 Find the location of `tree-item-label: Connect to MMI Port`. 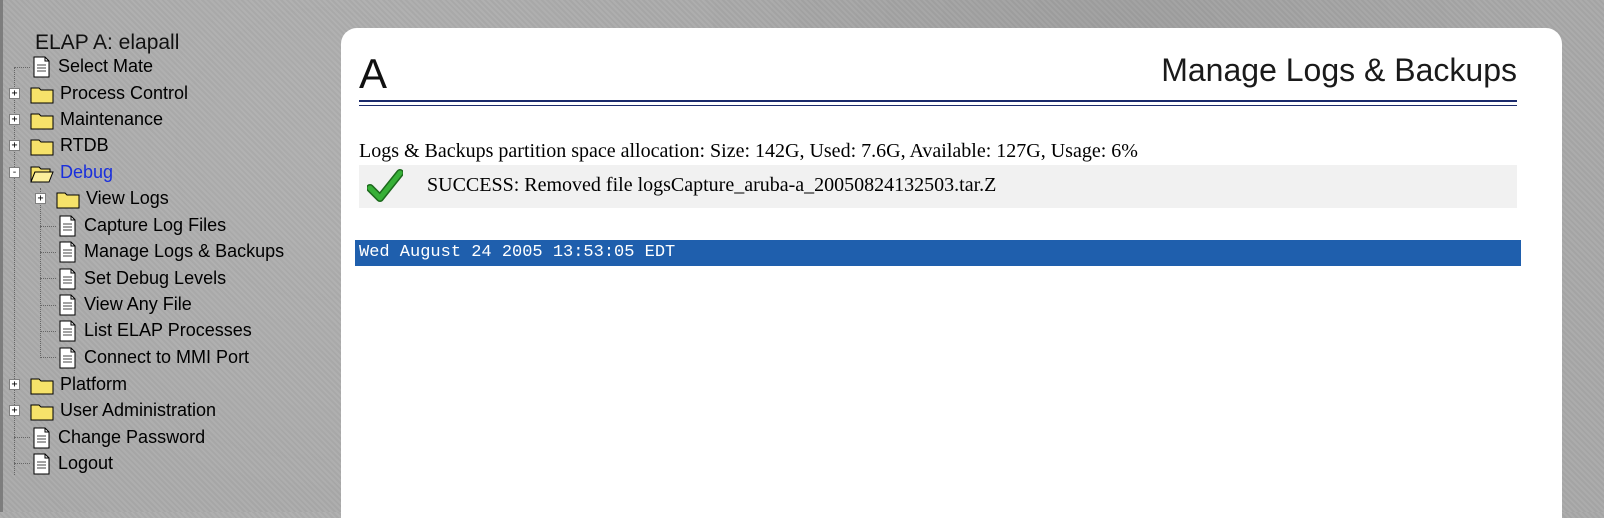

tree-item-label: Connect to MMI Port is located at coordinates (167, 357).